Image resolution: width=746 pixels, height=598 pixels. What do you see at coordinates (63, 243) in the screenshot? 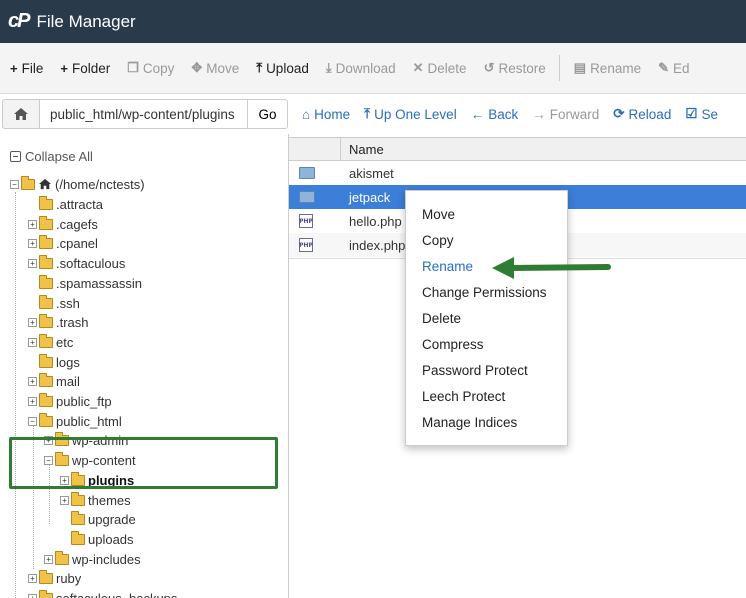
I see `tree-item: + .cpanel` at bounding box center [63, 243].